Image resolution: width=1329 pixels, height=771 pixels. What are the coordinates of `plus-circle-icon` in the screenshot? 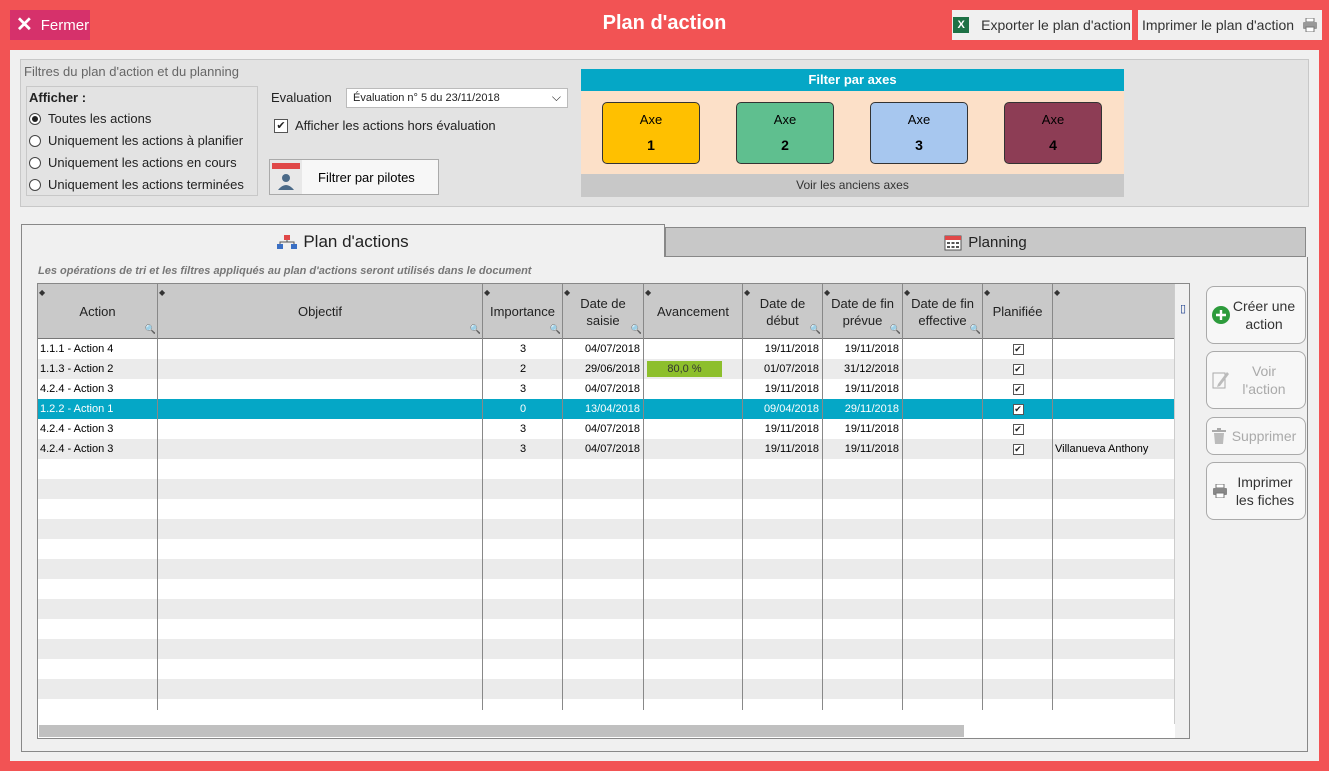 It's located at (1221, 315).